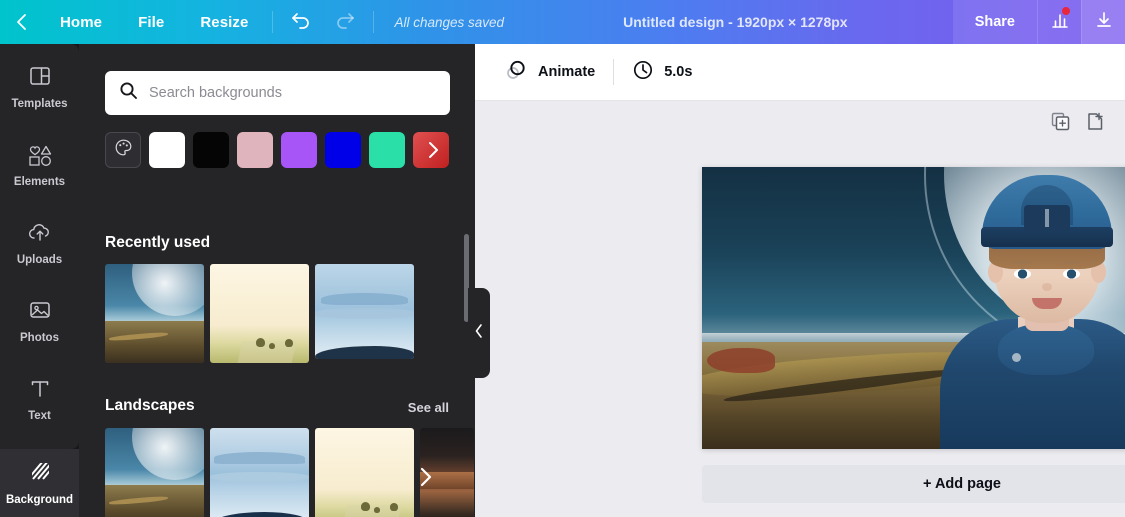  Describe the element at coordinates (40, 473) in the screenshot. I see `background-hatch-icon` at that location.